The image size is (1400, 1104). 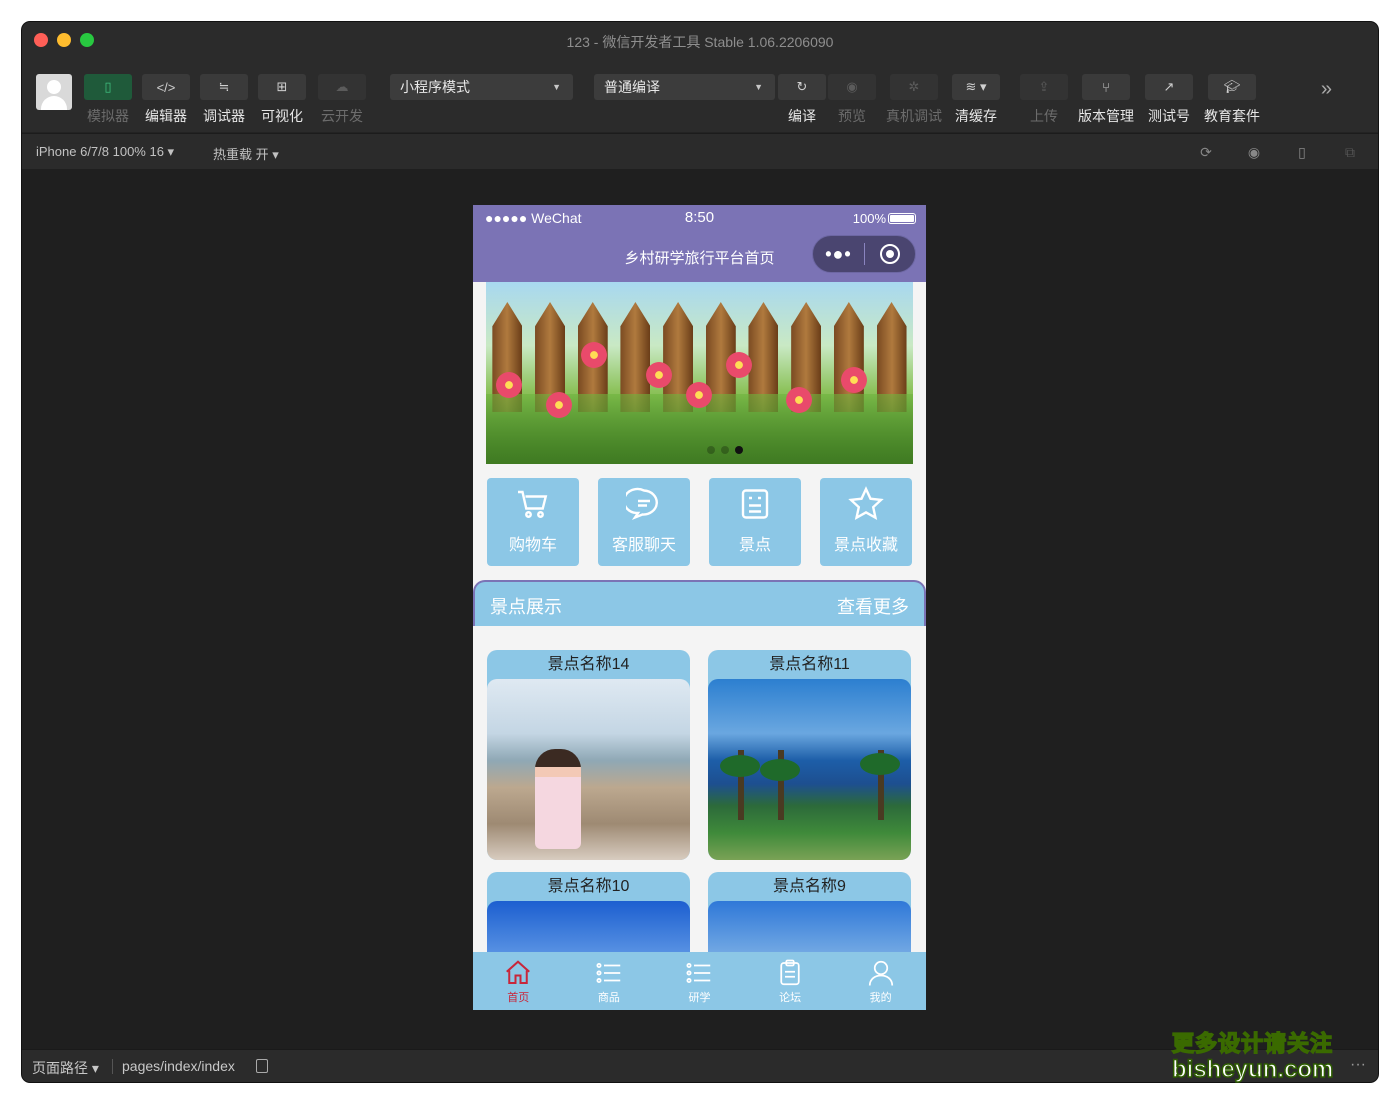 What do you see at coordinates (914, 116) in the screenshot?
I see `remote-debug-label: 真机调试` at bounding box center [914, 116].